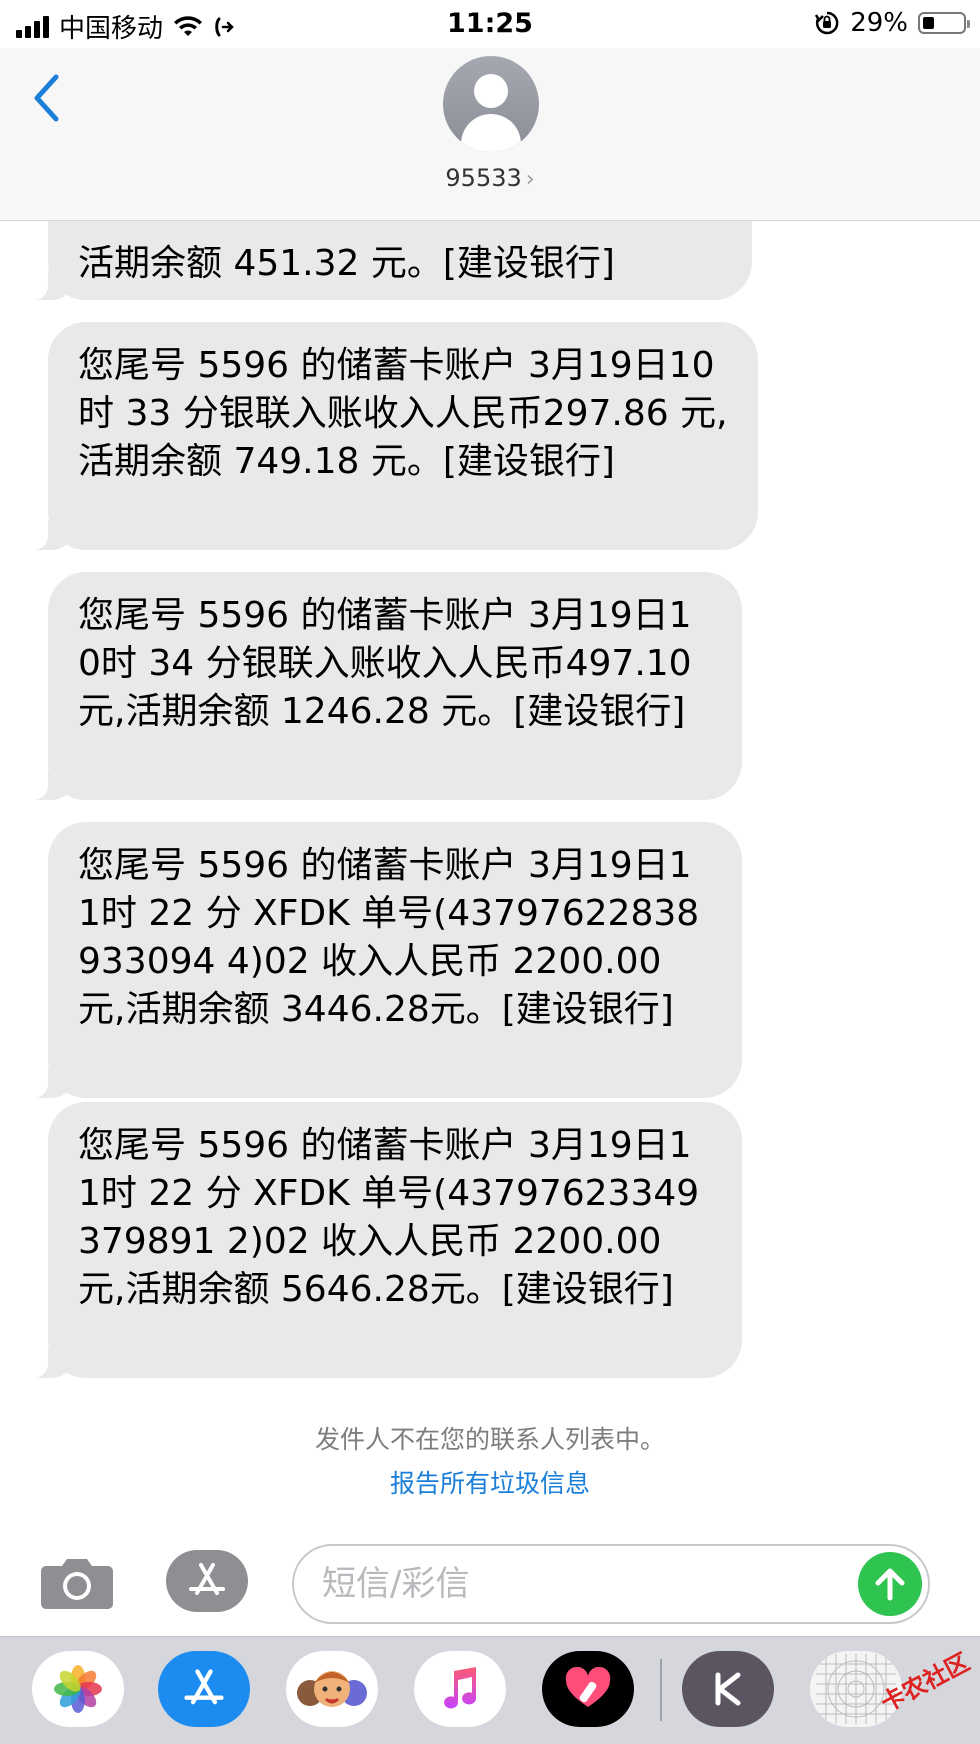  What do you see at coordinates (661, 1690) in the screenshot?
I see `drawer-divider` at bounding box center [661, 1690].